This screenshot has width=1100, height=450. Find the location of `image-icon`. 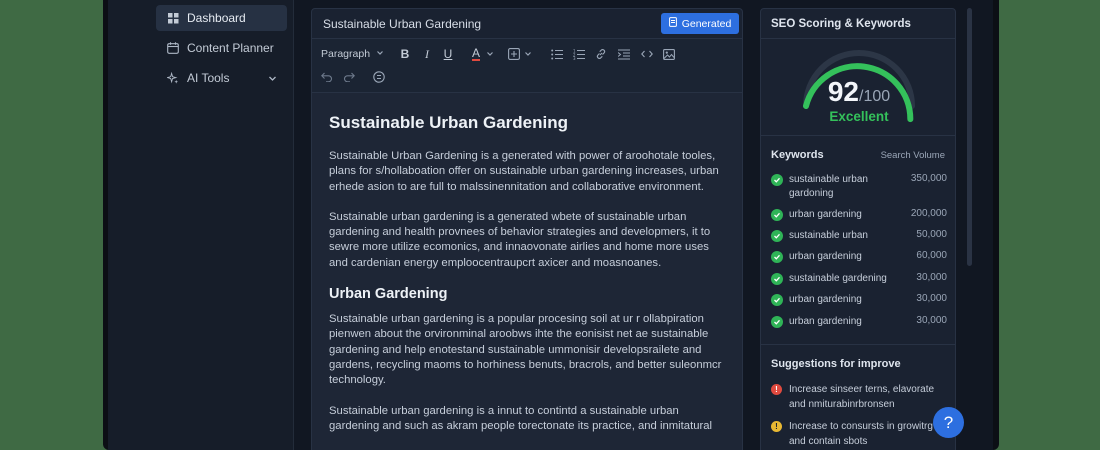

image-icon is located at coordinates (669, 54).